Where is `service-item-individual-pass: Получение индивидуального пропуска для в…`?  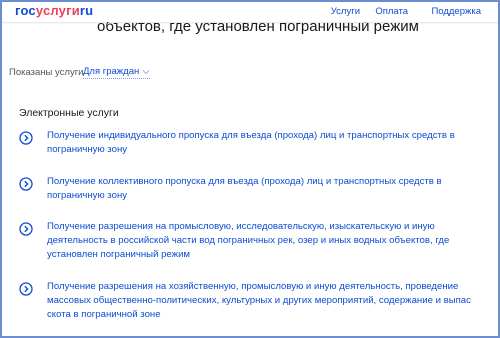 service-item-individual-pass: Получение индивидуального пропуска для в… is located at coordinates (249, 143).